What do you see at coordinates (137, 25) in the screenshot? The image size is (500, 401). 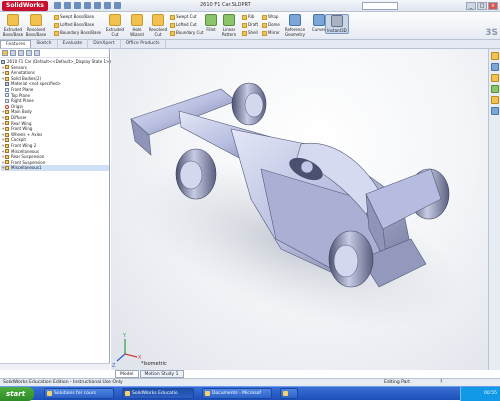 I see `hole-wizard-button: Hole Wizard` at bounding box center [137, 25].